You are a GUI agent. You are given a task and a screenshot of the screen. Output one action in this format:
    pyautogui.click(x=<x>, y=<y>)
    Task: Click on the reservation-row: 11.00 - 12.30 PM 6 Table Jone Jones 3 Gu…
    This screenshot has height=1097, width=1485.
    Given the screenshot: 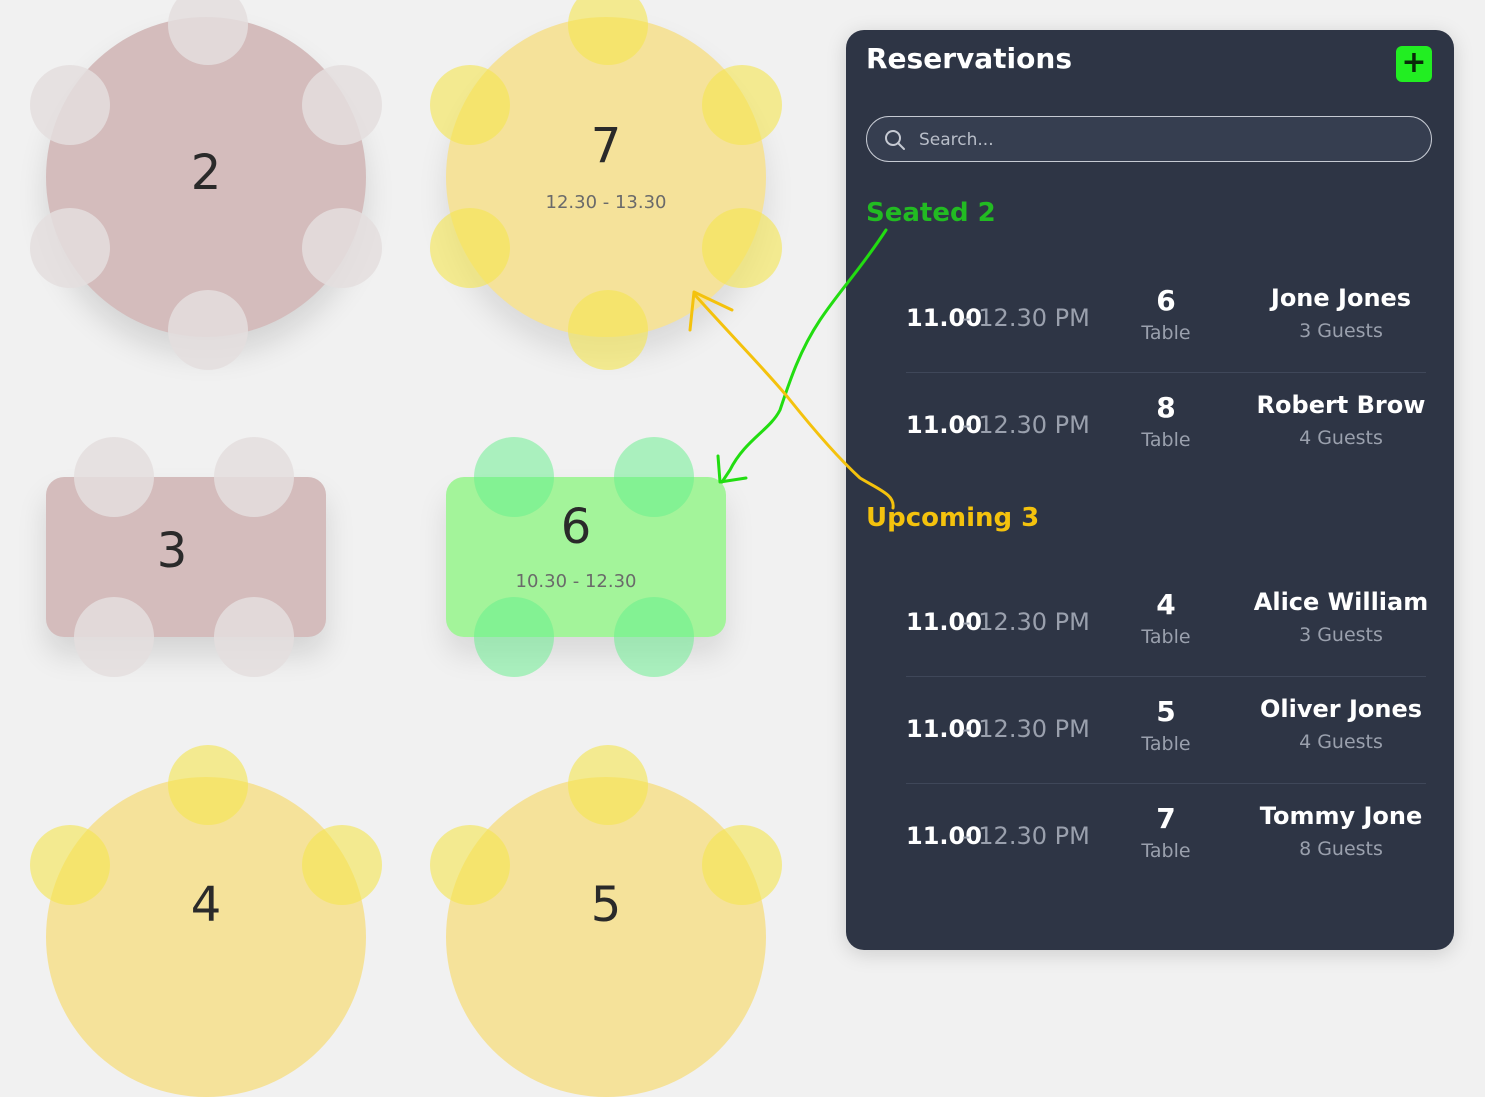 What is the action you would take?
    pyautogui.click(x=1166, y=319)
    